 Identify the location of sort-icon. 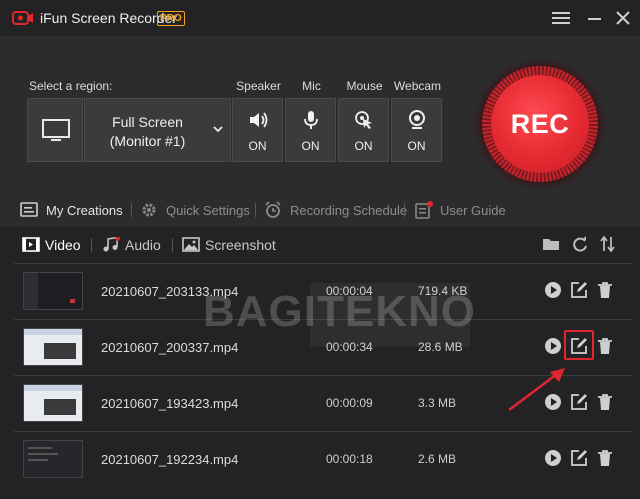
(608, 244).